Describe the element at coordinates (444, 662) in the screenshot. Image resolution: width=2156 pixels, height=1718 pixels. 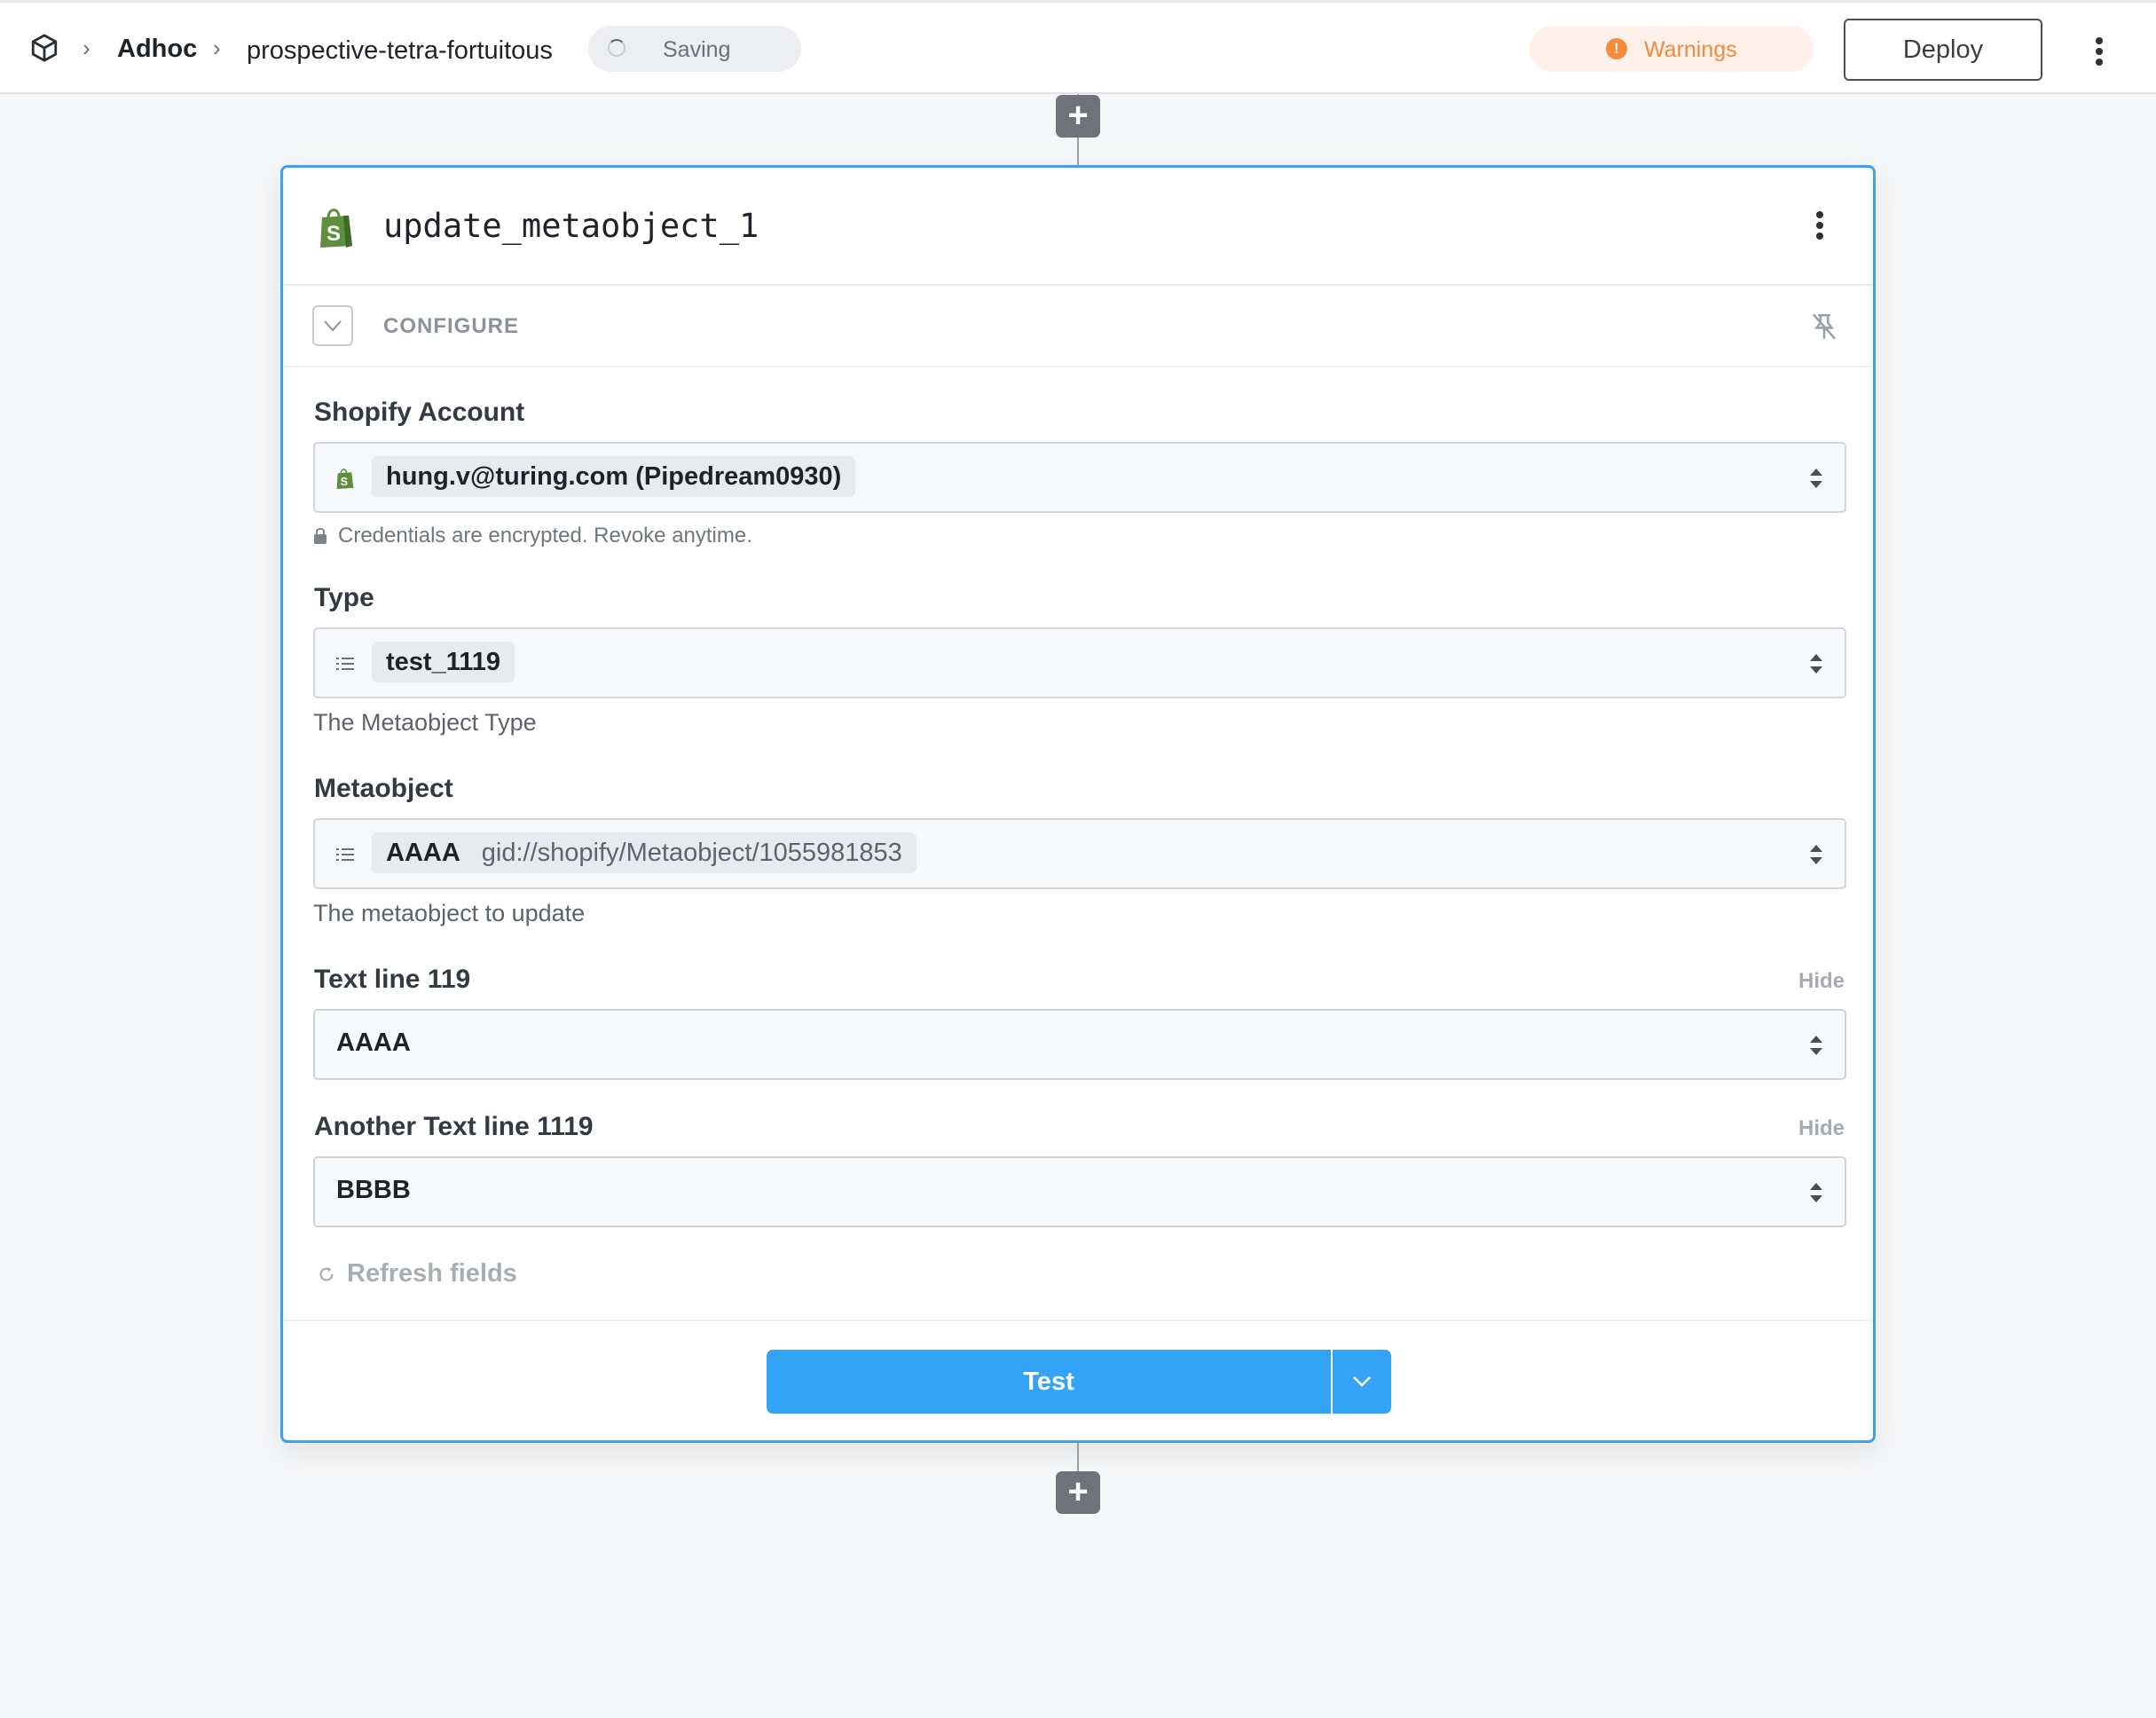
I see `type-chip: test_1119` at that location.